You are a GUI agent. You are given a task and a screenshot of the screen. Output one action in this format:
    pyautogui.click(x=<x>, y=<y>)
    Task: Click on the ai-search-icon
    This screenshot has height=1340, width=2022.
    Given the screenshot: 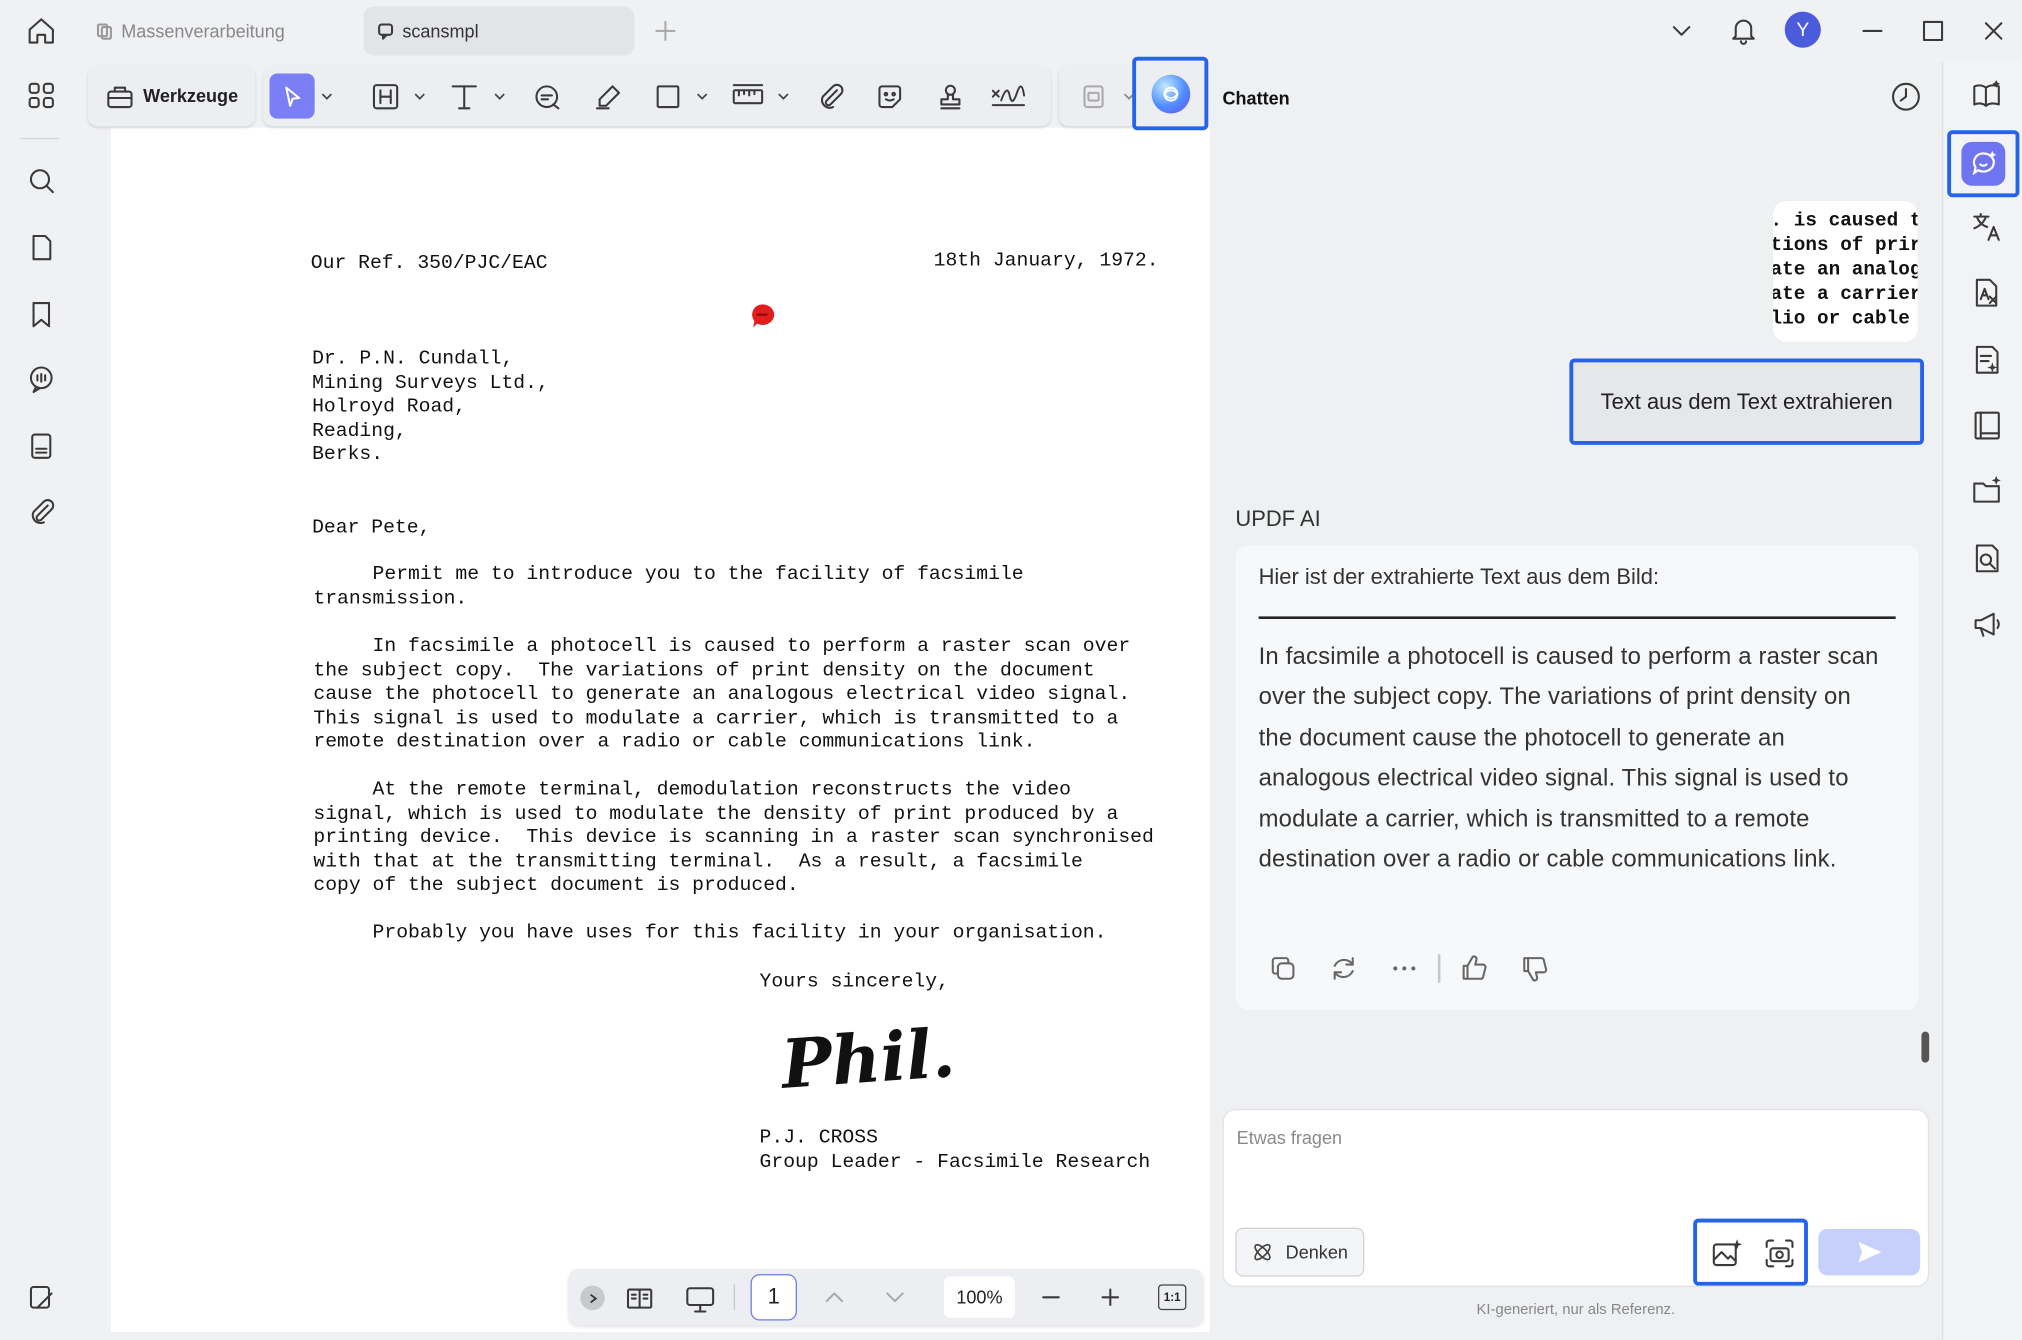 What is the action you would take?
    pyautogui.click(x=1987, y=558)
    